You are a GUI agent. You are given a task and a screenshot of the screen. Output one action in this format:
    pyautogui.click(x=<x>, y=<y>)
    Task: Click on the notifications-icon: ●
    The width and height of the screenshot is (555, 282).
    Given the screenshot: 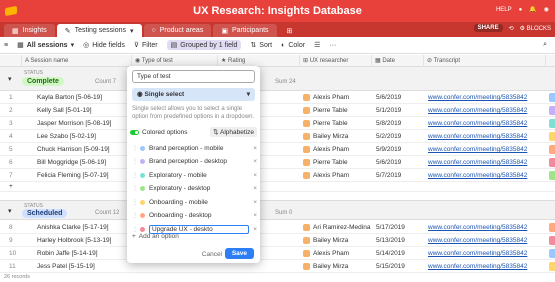 What is the action you would take?
    pyautogui.click(x=521, y=10)
    